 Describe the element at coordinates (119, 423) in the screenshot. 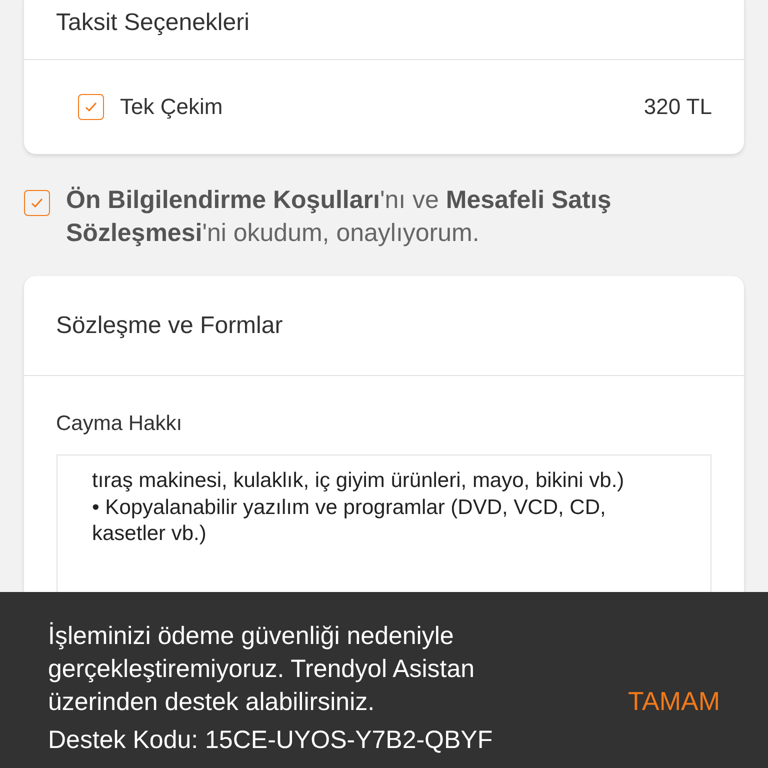

I see `section-title: Cayma Hakkı` at that location.